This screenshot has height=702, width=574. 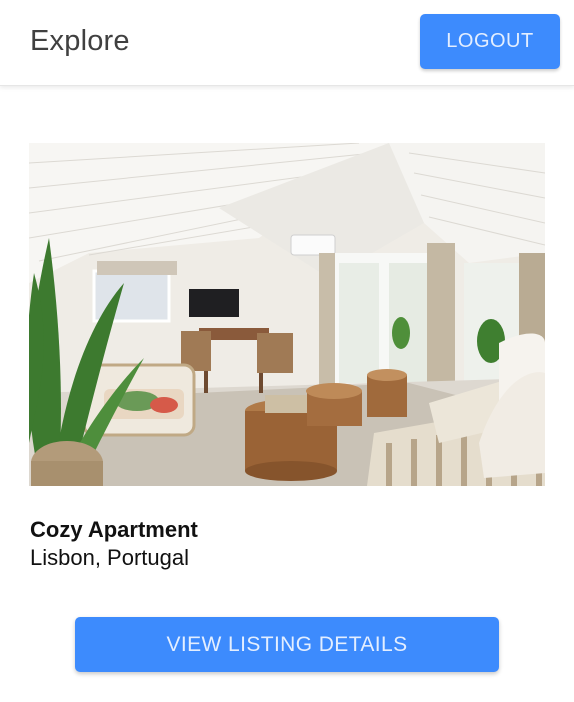 I want to click on view-listing-details-button: VIEW LISTING DETAILS, so click(x=287, y=644).